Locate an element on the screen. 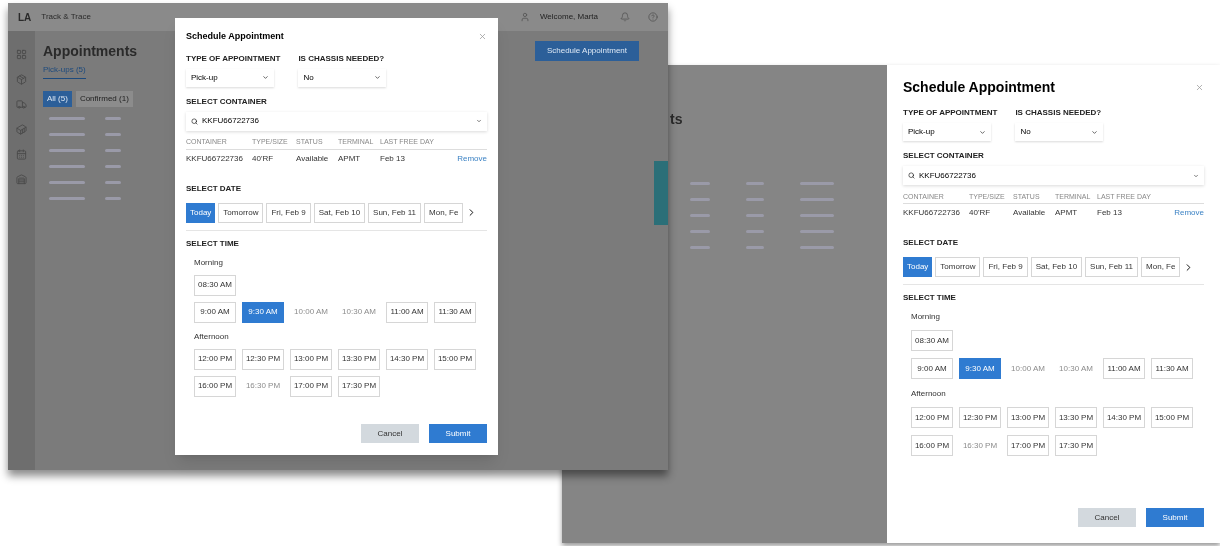 This screenshot has height=546, width=1220. welcome-text: Welcome, Marta is located at coordinates (568, 17).